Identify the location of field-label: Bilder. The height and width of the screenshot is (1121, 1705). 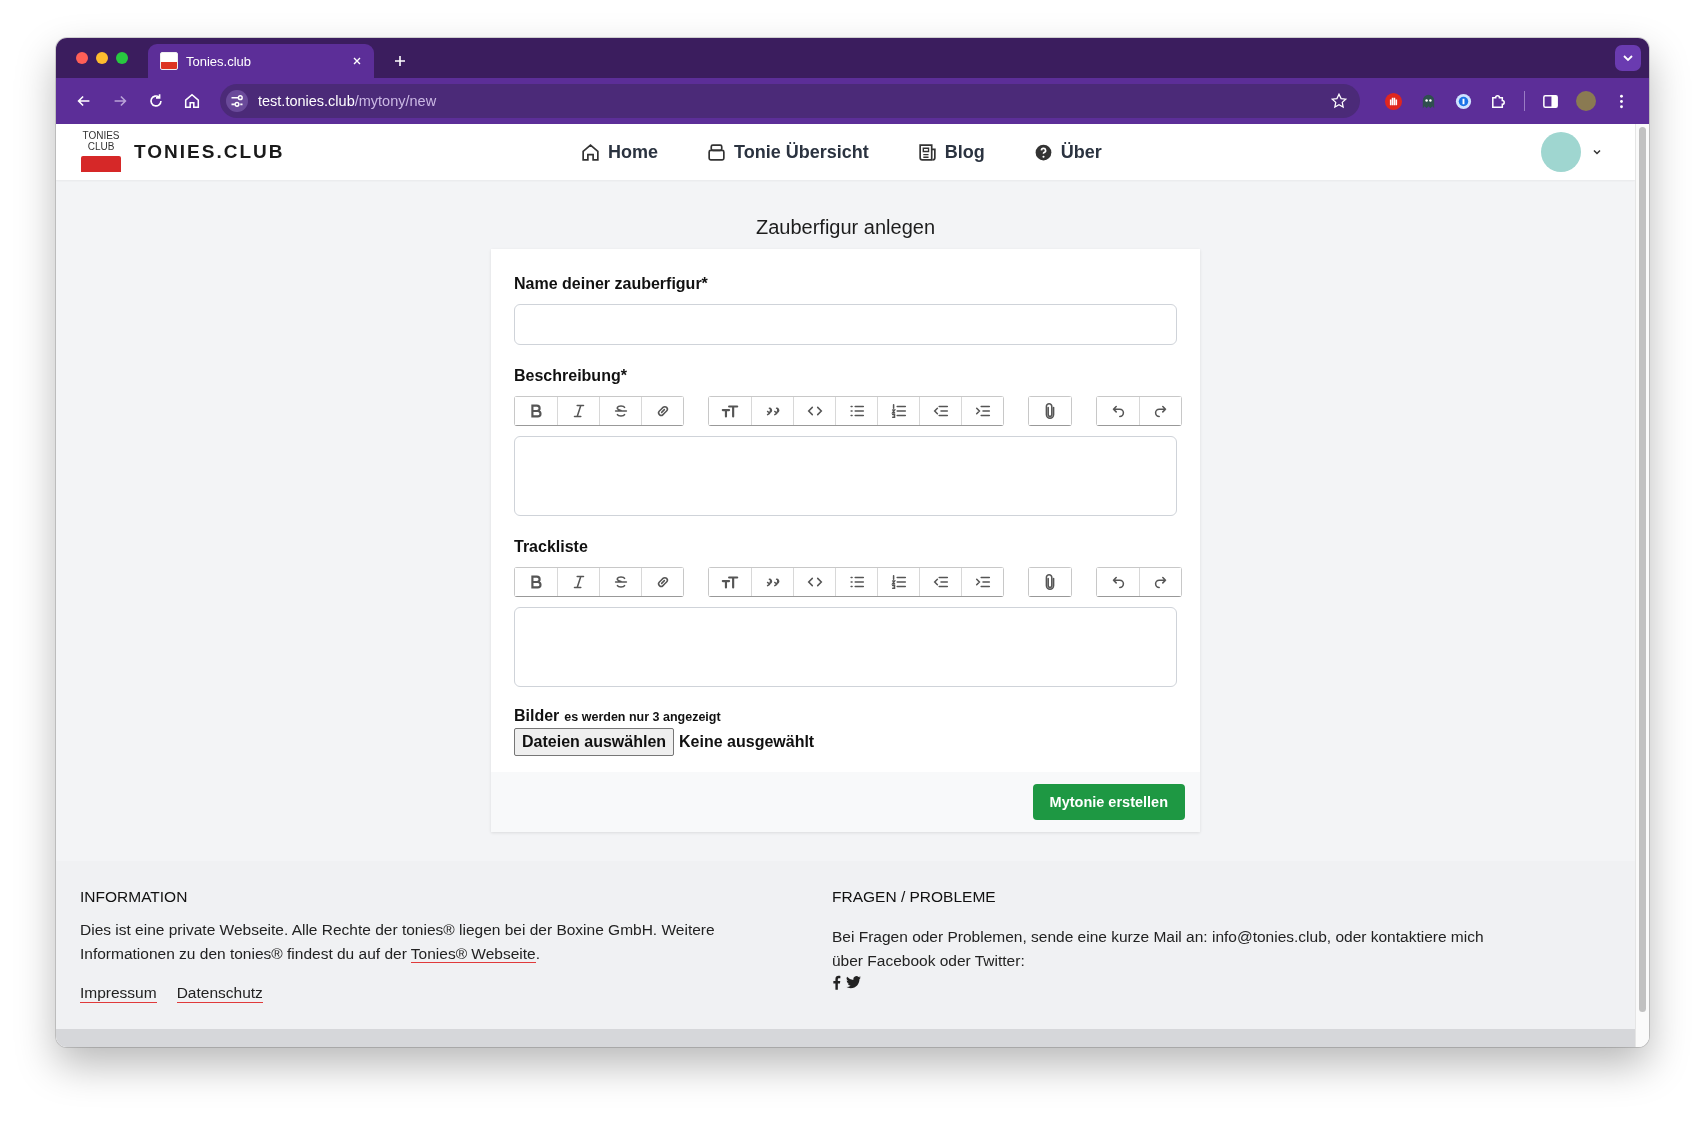
(537, 716).